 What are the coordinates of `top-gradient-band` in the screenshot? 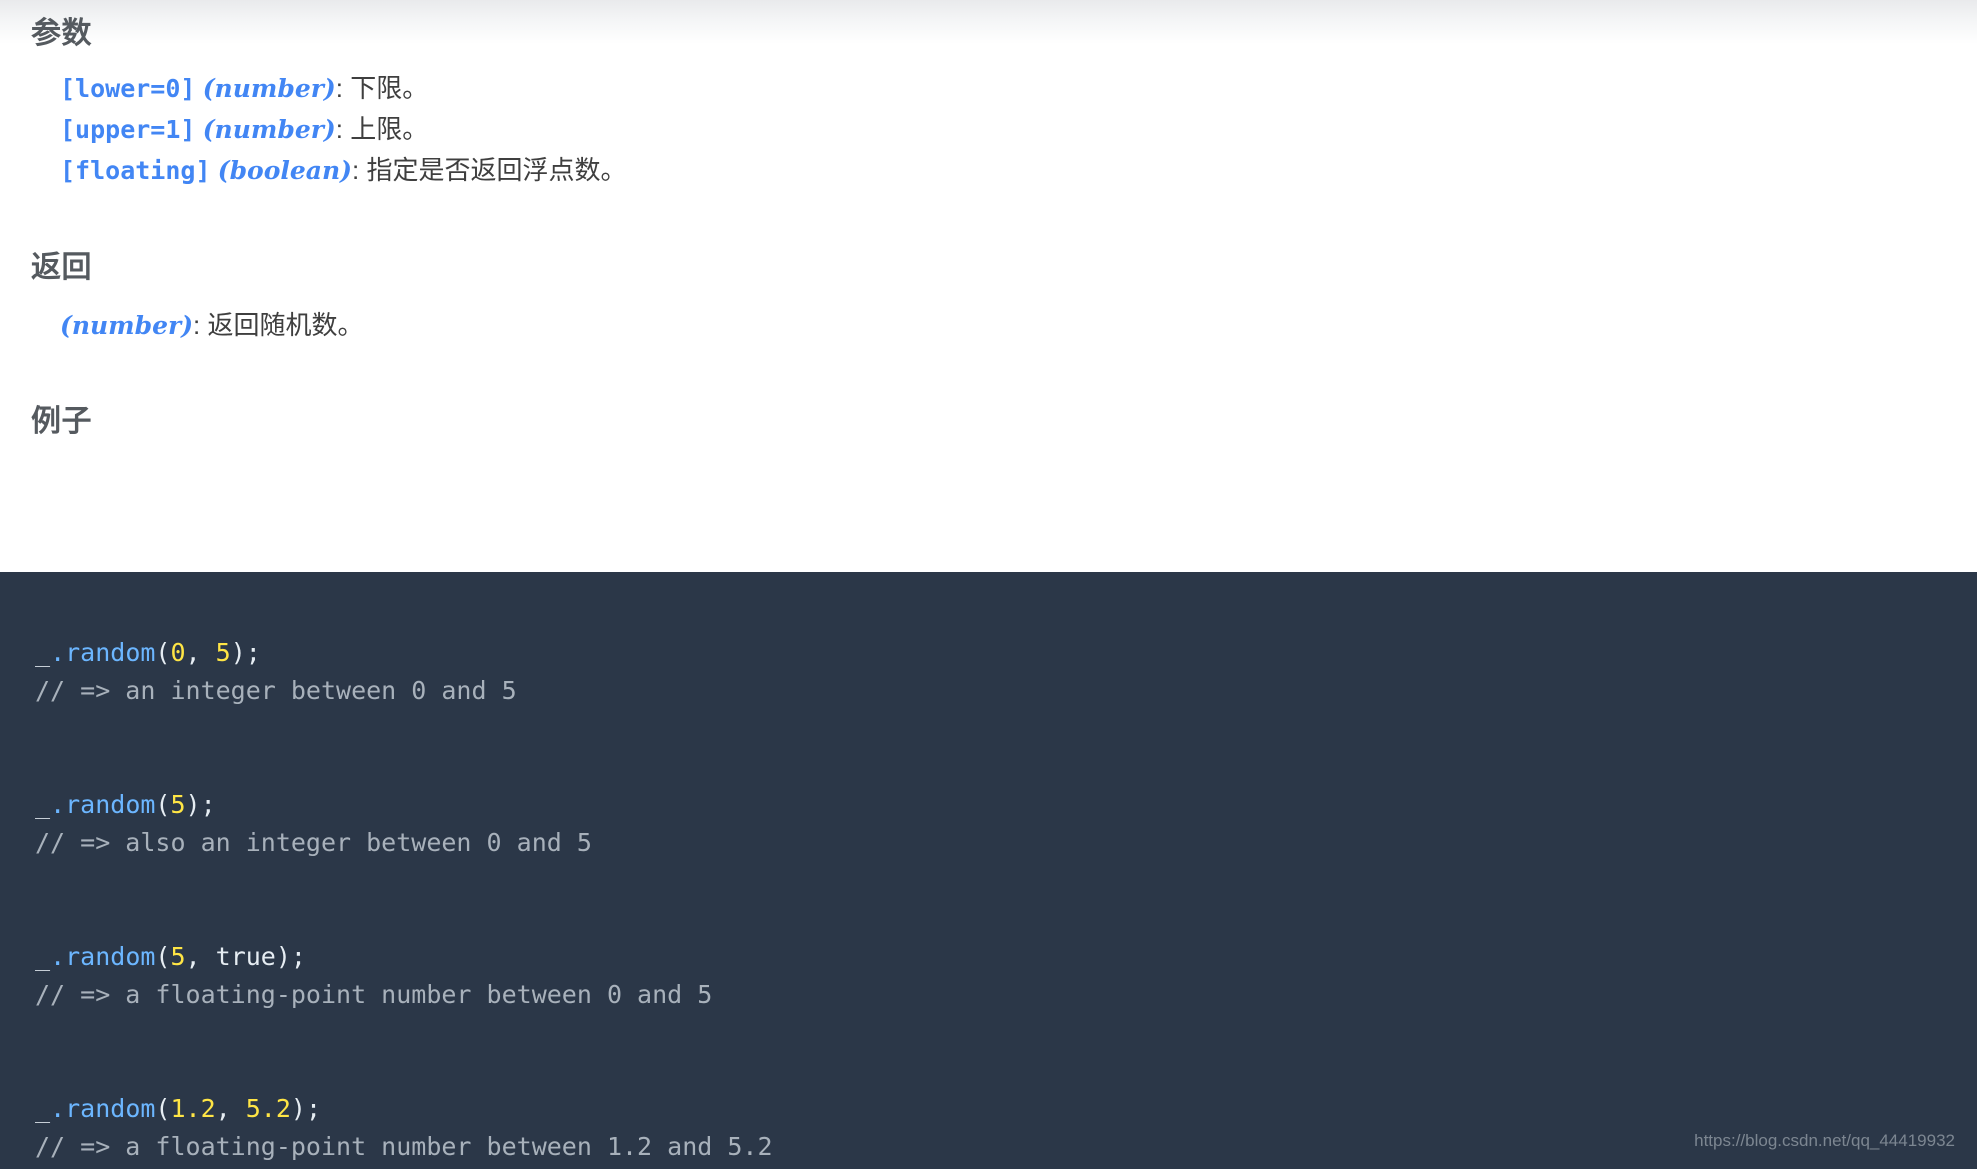 It's located at (988, 22).